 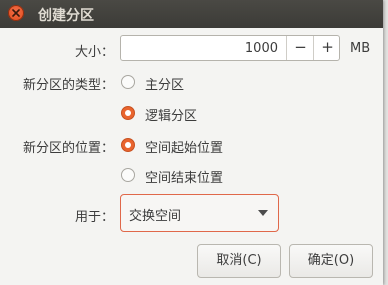 What do you see at coordinates (230, 48) in the screenshot?
I see `size-spinbox: 1000 − +` at bounding box center [230, 48].